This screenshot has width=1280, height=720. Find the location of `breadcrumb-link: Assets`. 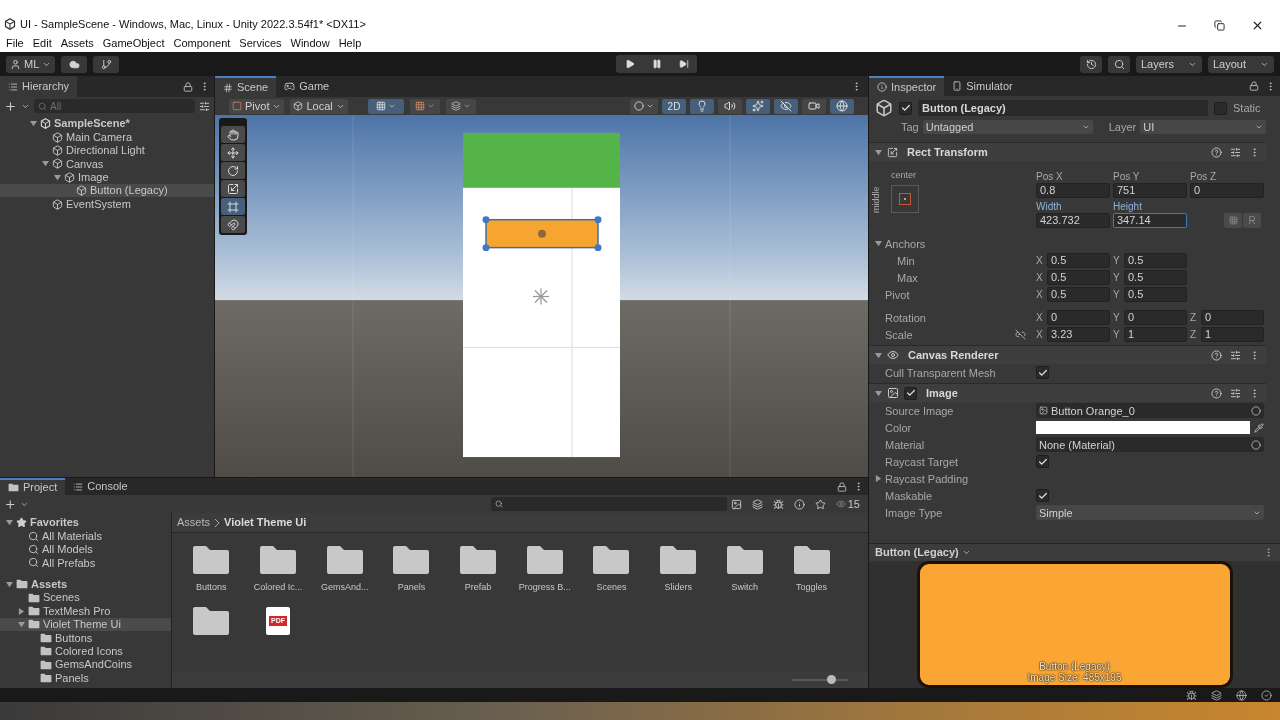

breadcrumb-link: Assets is located at coordinates (193, 522).